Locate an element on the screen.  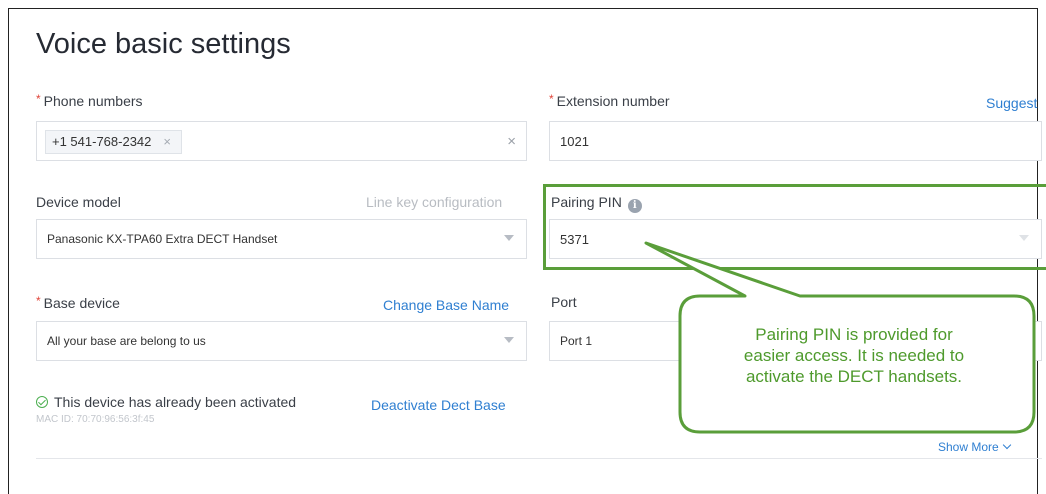
callout-line: easier access. It is needed to is located at coordinates (854, 355).